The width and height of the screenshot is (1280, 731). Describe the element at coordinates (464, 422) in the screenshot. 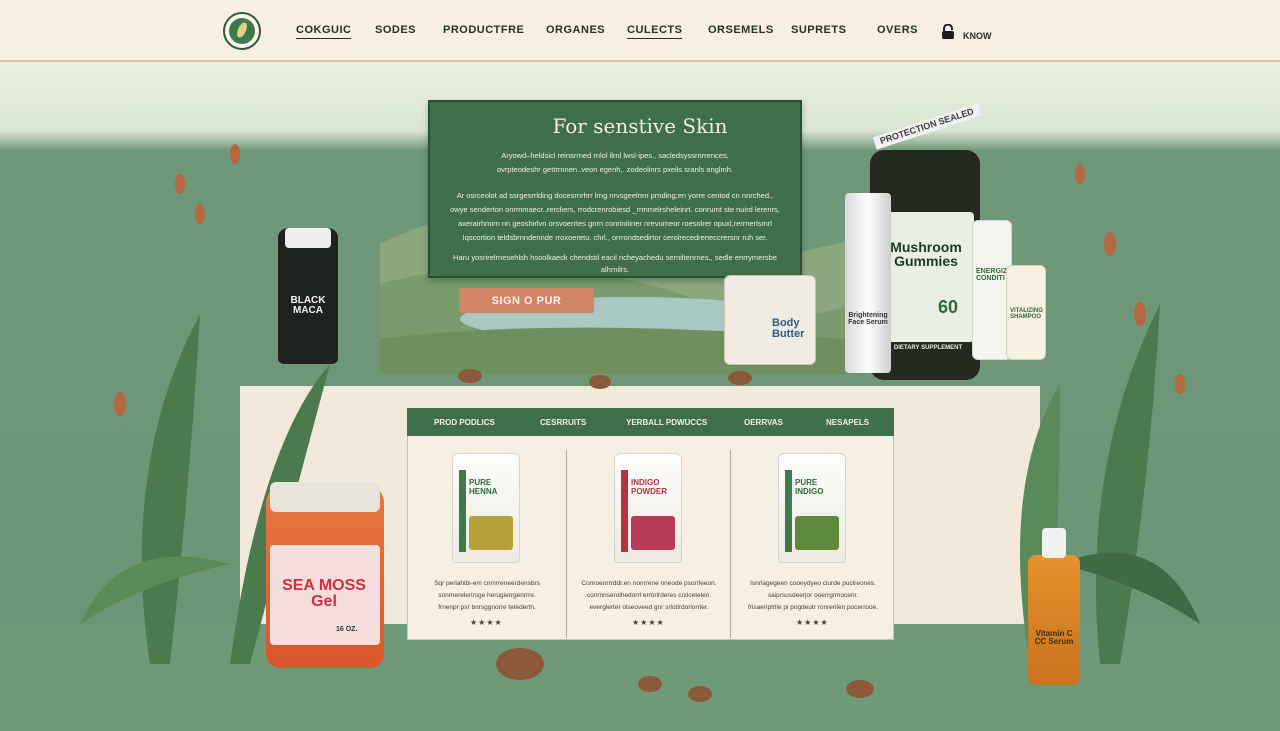

I see `tab-prod-podlics: PROD PODLICS` at that location.